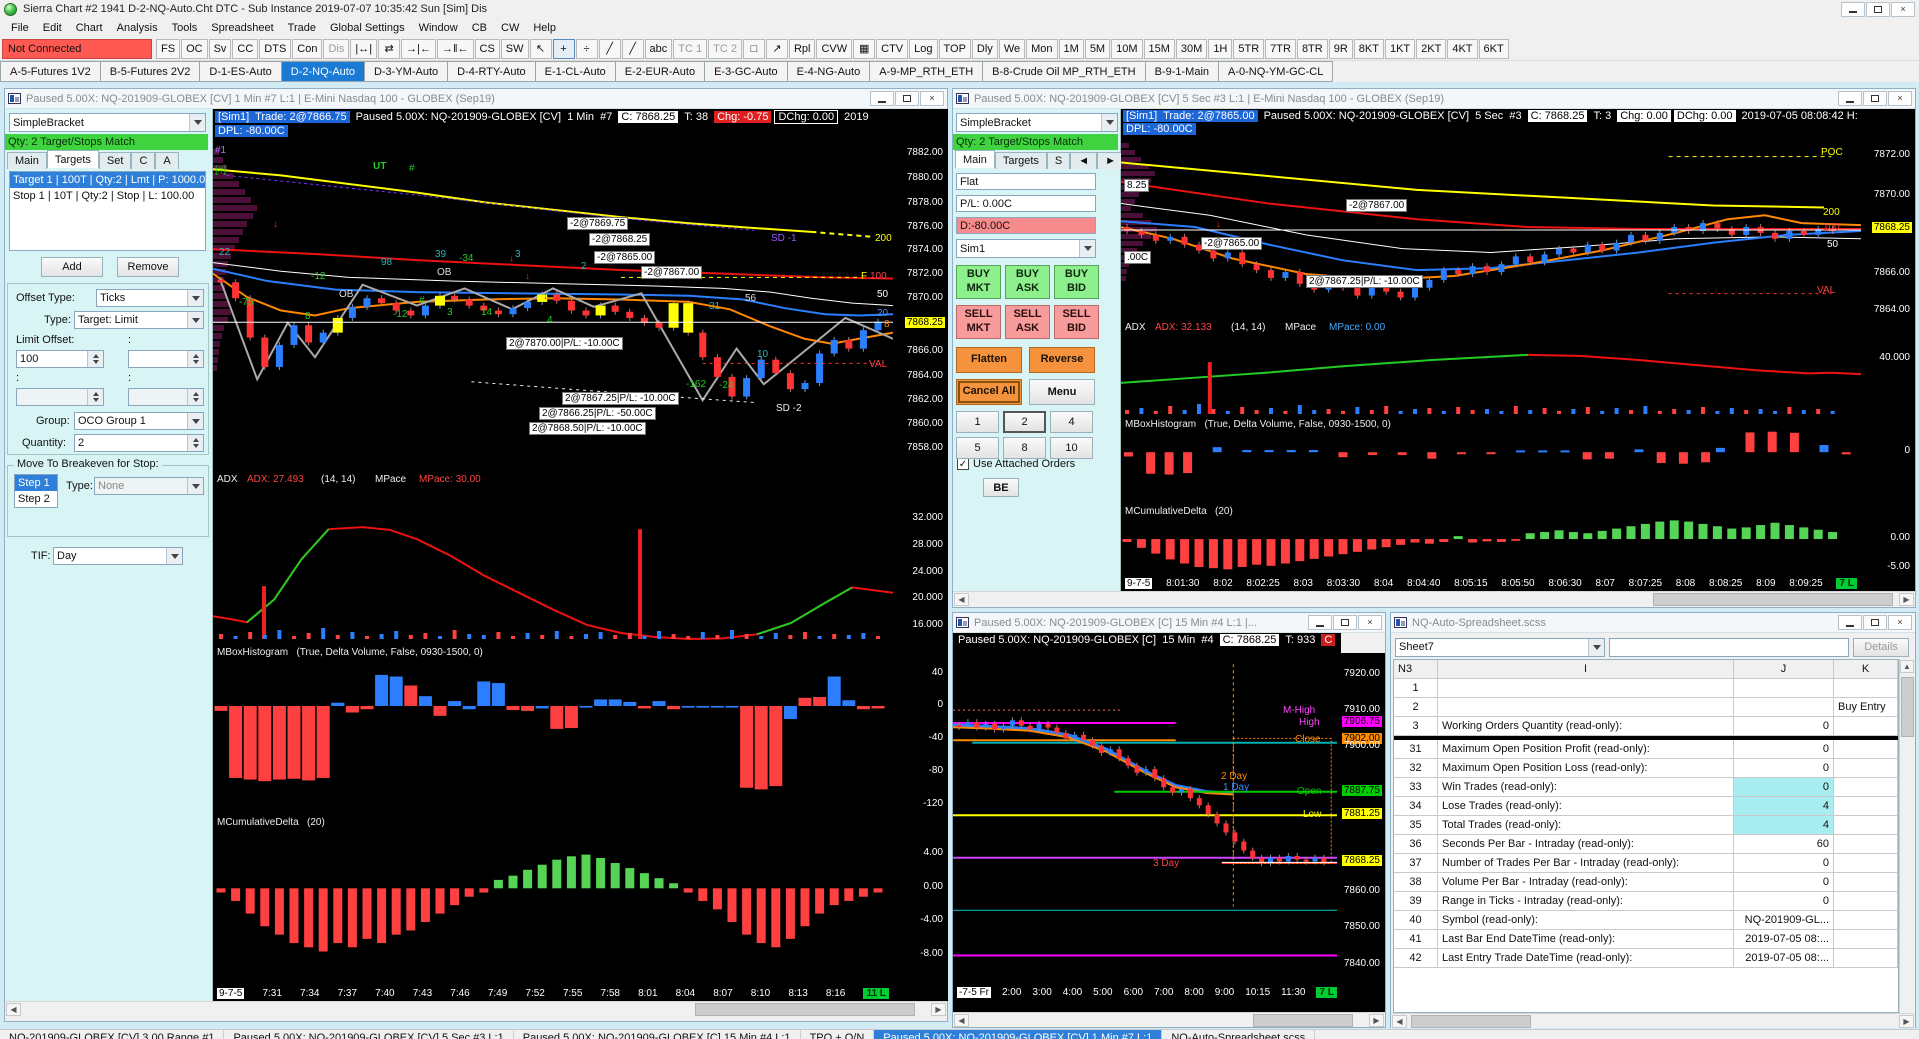 The width and height of the screenshot is (1919, 1039). Describe the element at coordinates (609, 48) in the screenshot. I see `trendline-icon: ╱` at that location.